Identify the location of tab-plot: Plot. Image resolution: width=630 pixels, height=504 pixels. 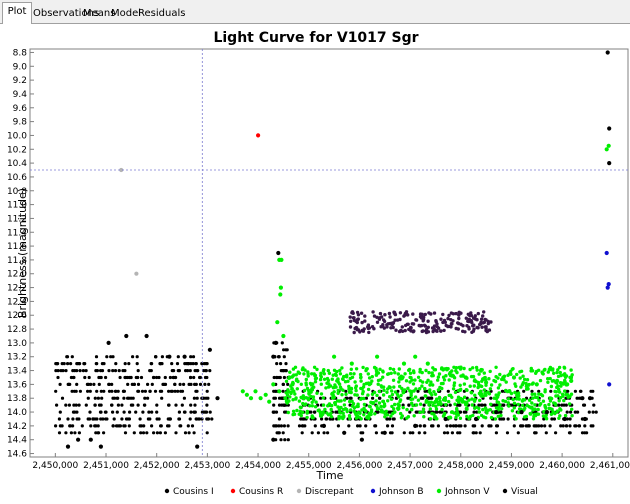
(17, 13).